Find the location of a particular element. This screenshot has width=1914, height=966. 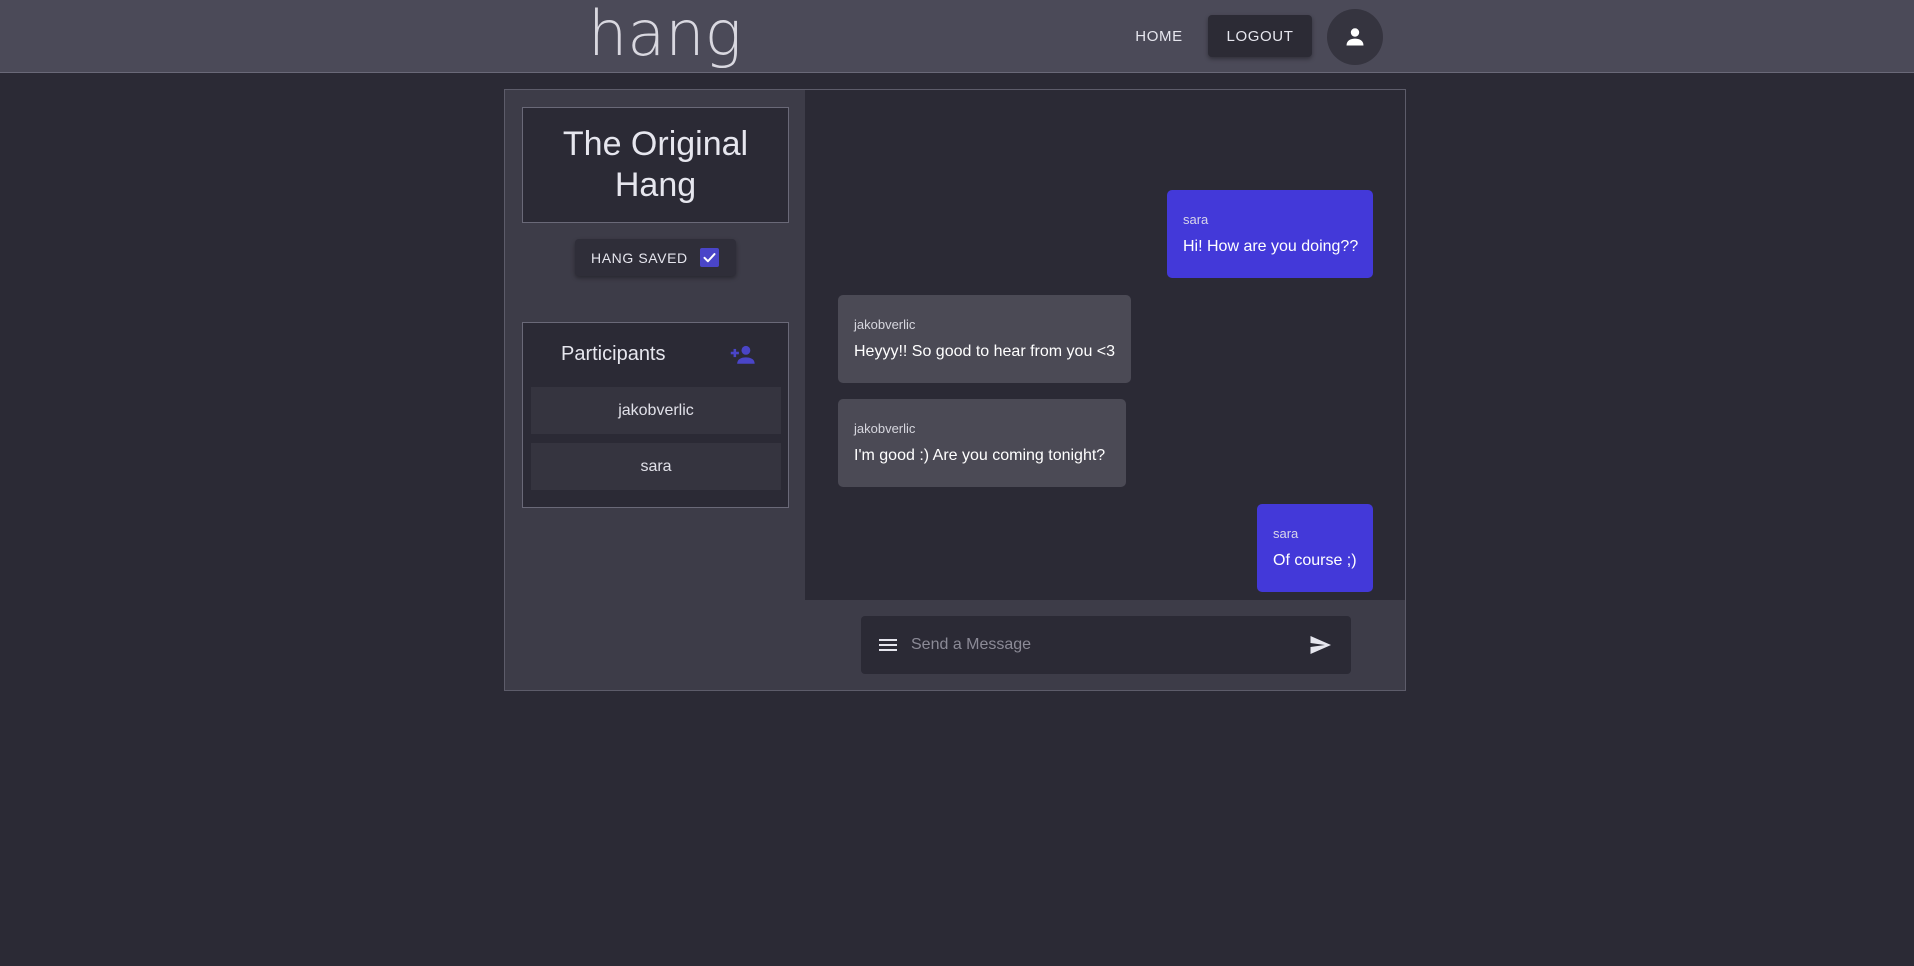

home-link: HOME is located at coordinates (1159, 36).